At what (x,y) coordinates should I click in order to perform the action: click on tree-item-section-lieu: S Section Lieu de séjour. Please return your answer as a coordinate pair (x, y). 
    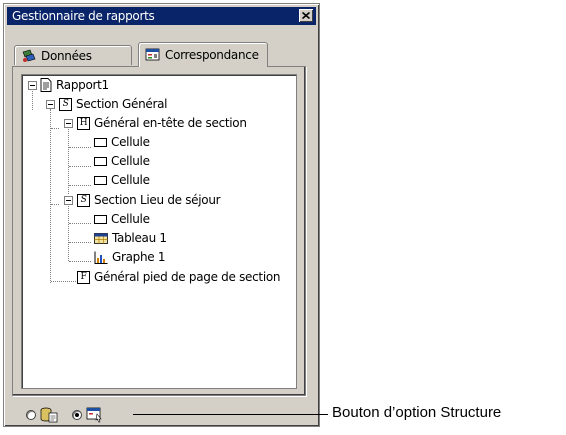
    Looking at the image, I should click on (149, 200).